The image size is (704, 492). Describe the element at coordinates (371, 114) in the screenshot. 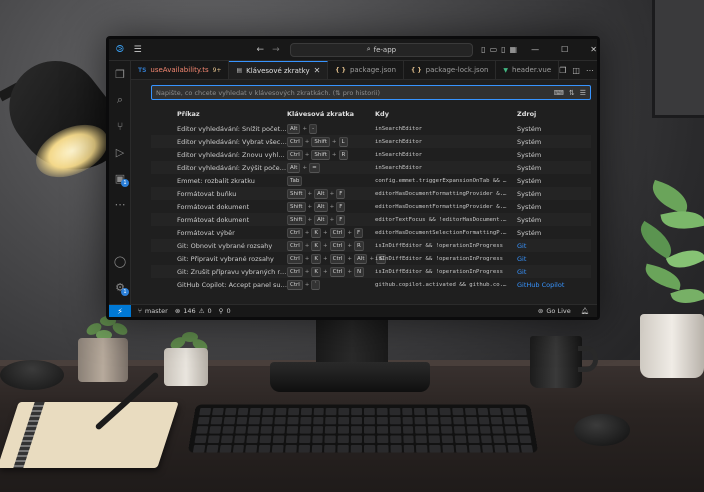

I see `table-header: Příkaz Klávesová zkratka Kdy Zdroj` at that location.